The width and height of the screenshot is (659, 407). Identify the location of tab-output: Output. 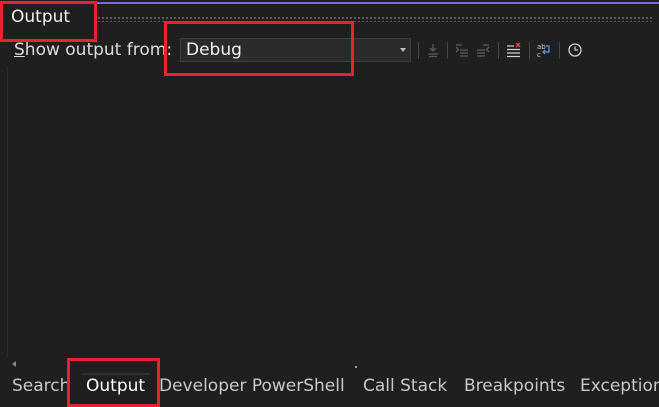
(116, 386).